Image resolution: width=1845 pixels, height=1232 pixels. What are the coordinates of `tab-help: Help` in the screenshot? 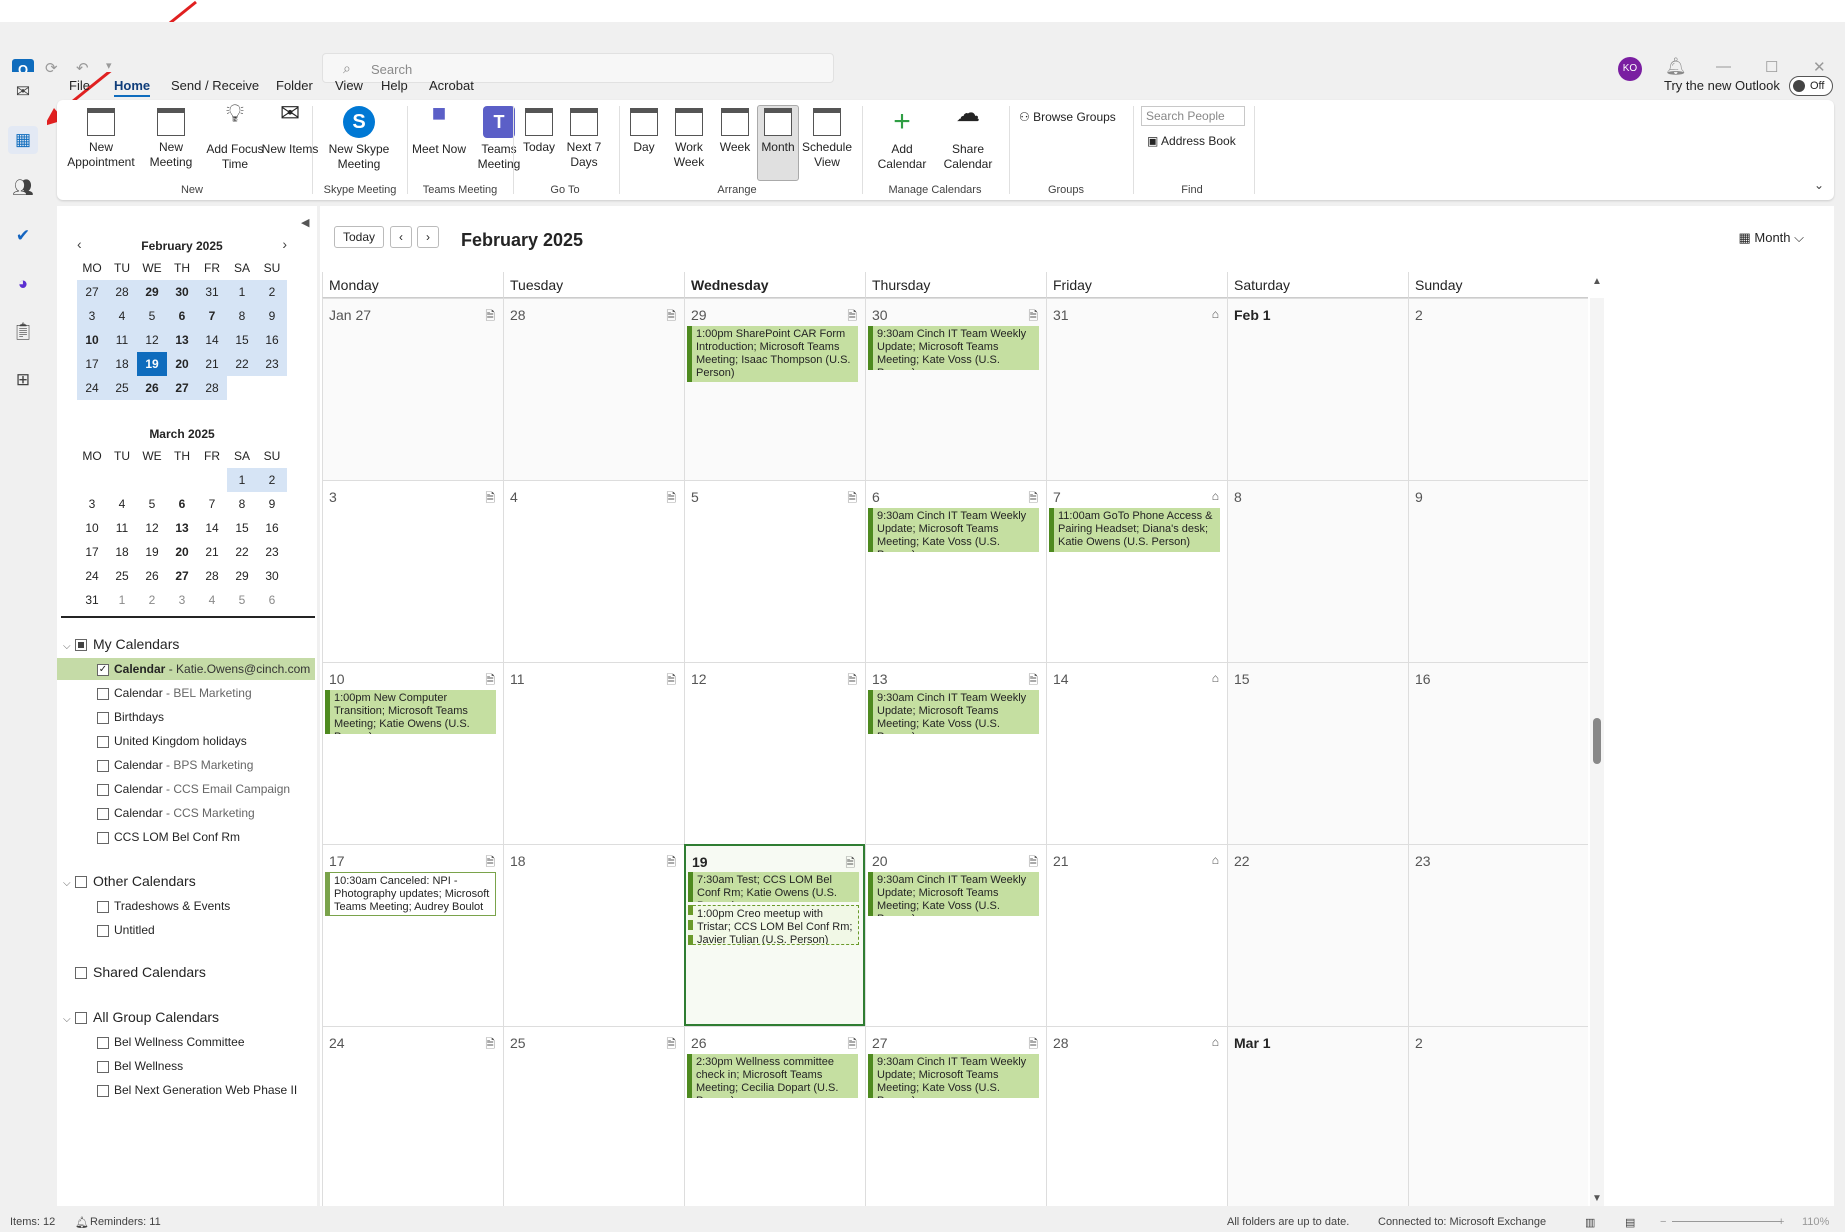 It's located at (394, 85).